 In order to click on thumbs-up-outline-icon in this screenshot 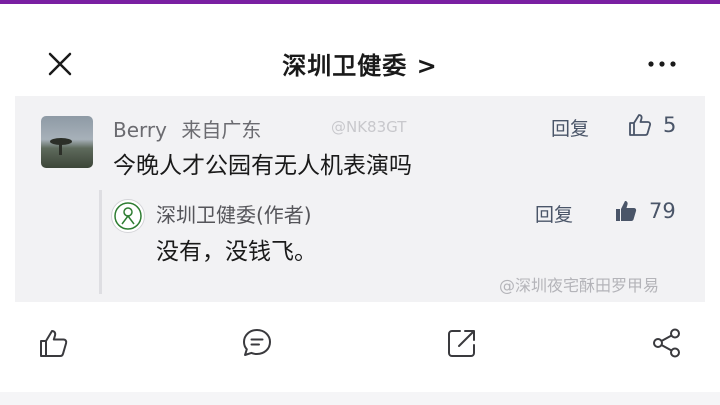, I will do `click(640, 125)`.